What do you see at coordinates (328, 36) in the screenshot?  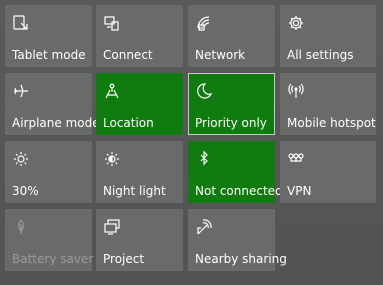 I see `all-settings-tile: All settings` at bounding box center [328, 36].